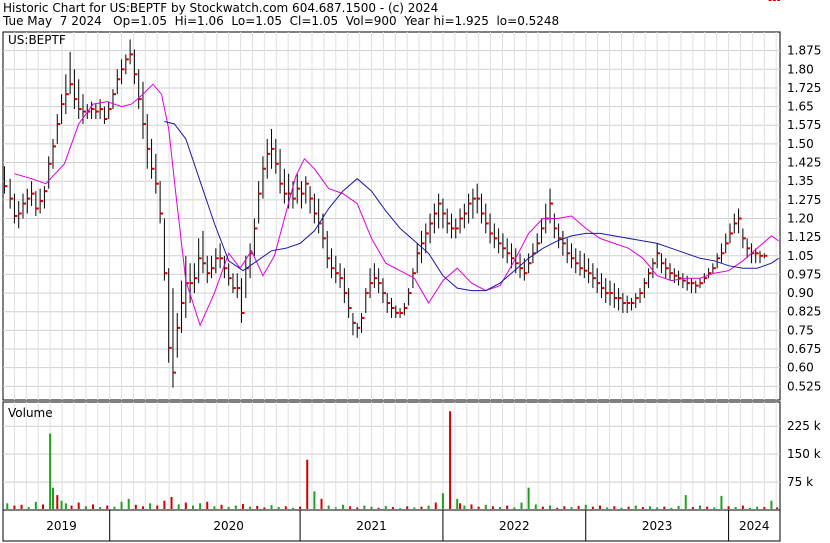 The height and width of the screenshot is (543, 830). Describe the element at coordinates (228, 526) in the screenshot. I see `x-tick-label: 2020` at that location.